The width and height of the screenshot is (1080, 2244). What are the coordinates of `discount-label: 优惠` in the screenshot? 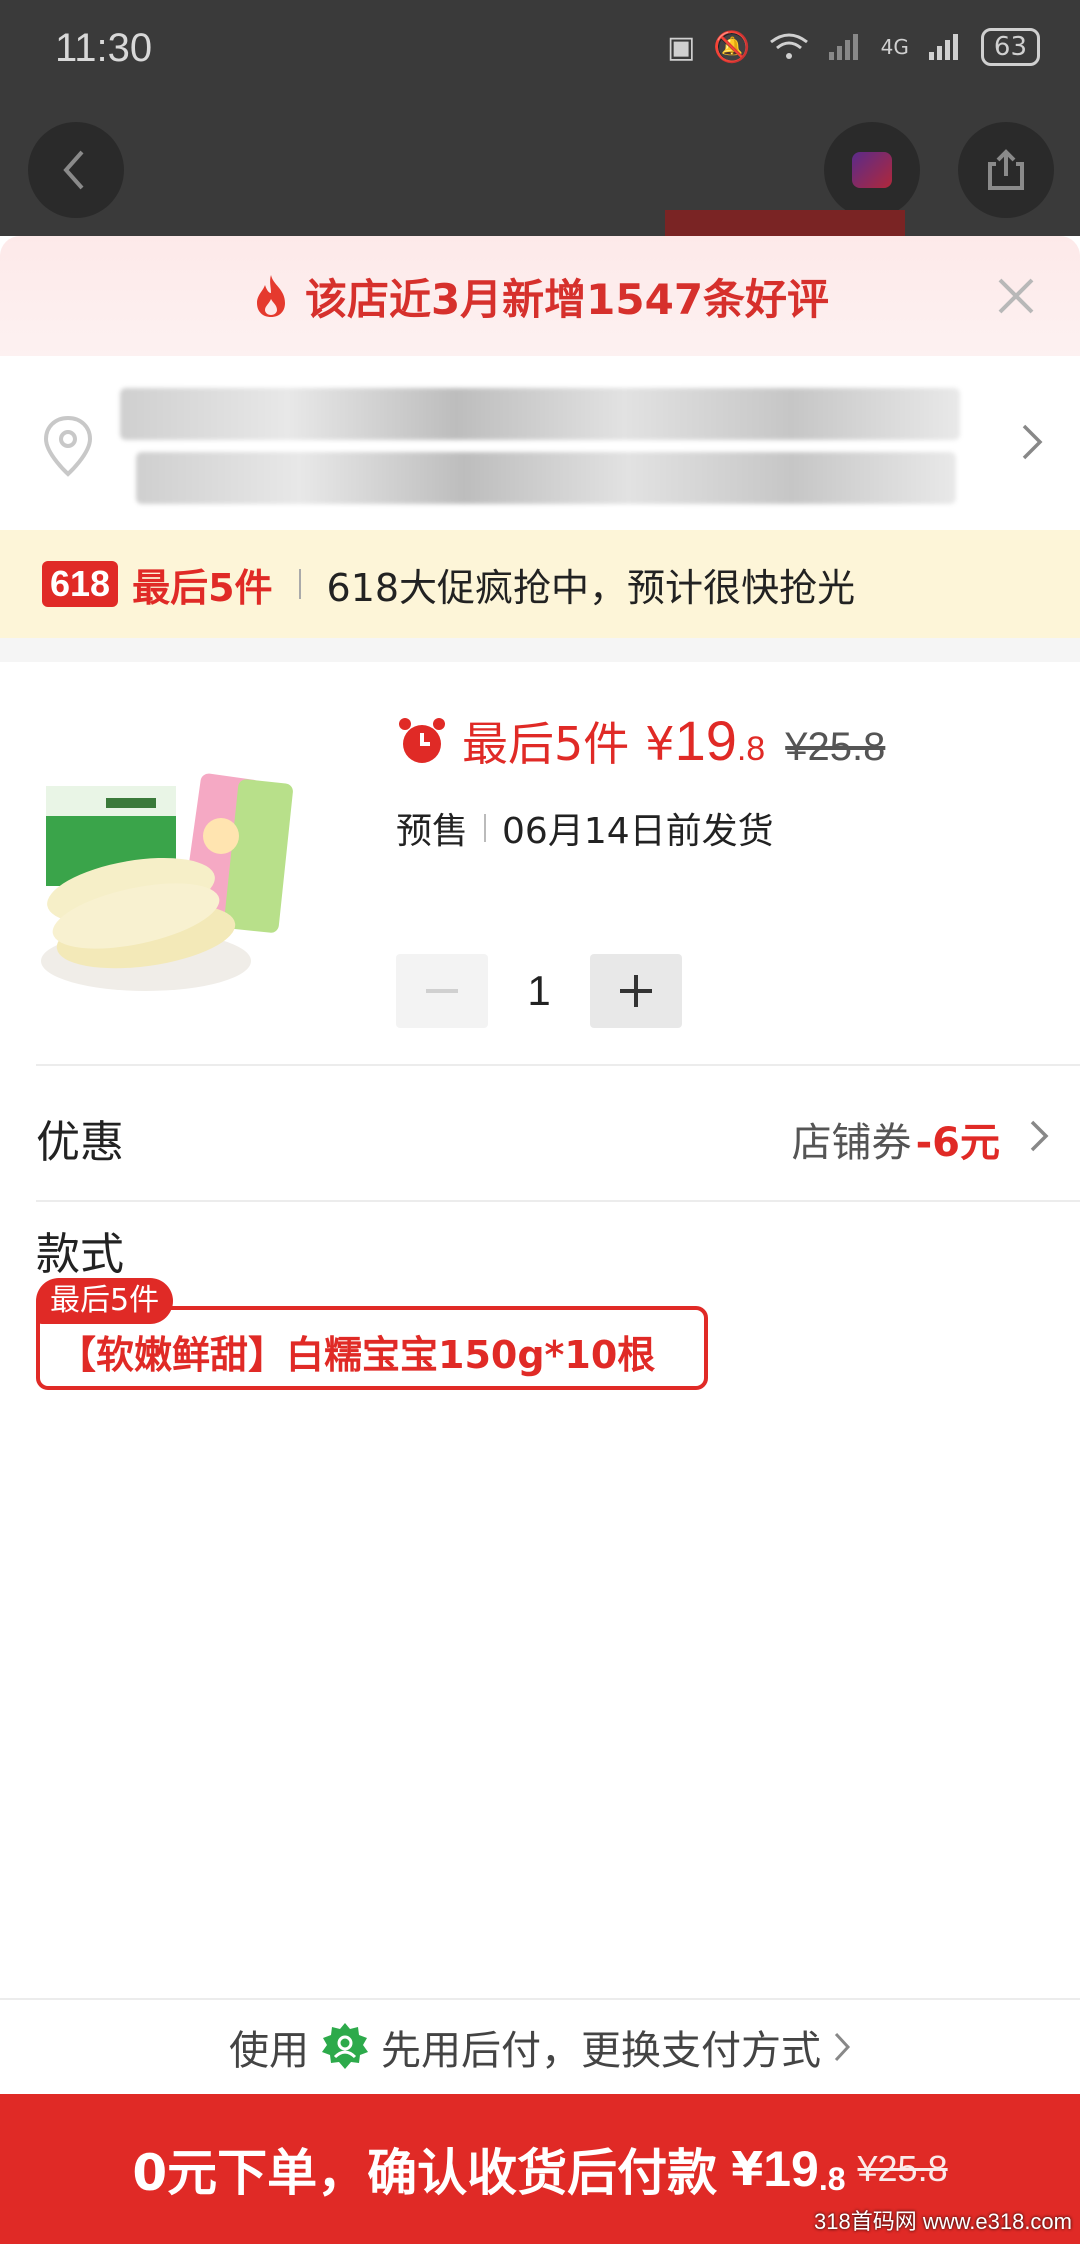 It's located at (80, 1142).